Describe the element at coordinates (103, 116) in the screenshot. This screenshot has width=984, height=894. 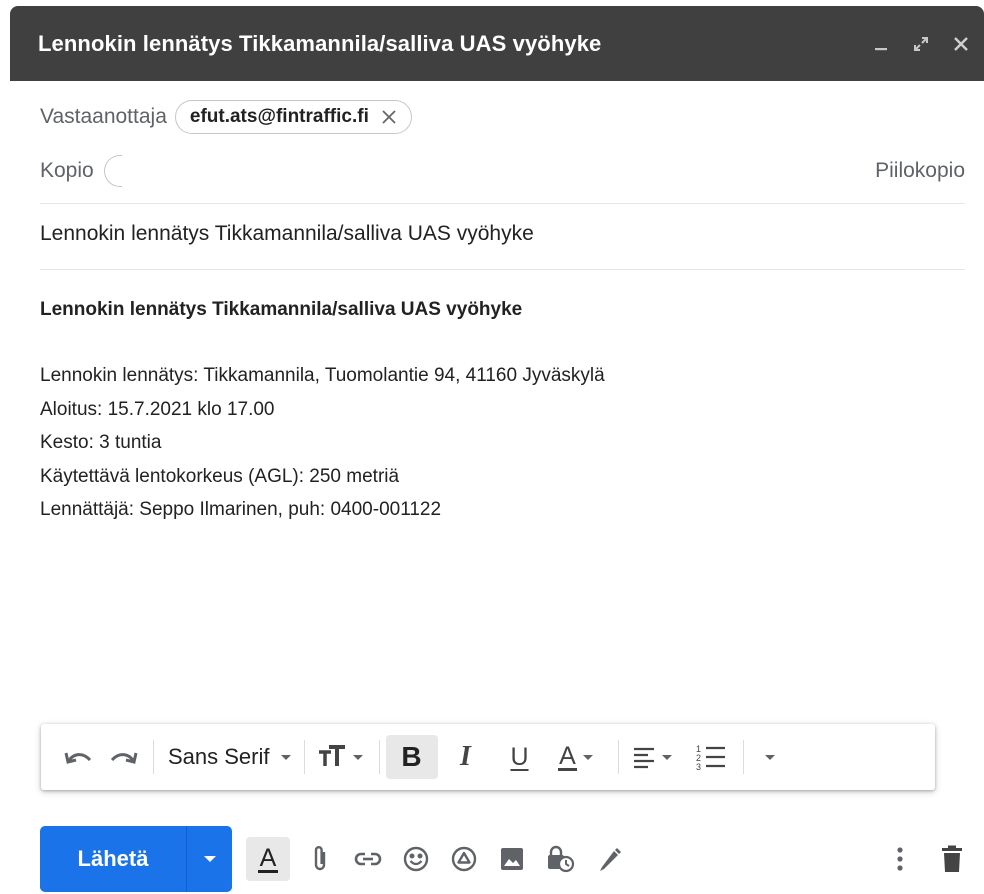
I see `to-label: Vastaanottaja` at that location.